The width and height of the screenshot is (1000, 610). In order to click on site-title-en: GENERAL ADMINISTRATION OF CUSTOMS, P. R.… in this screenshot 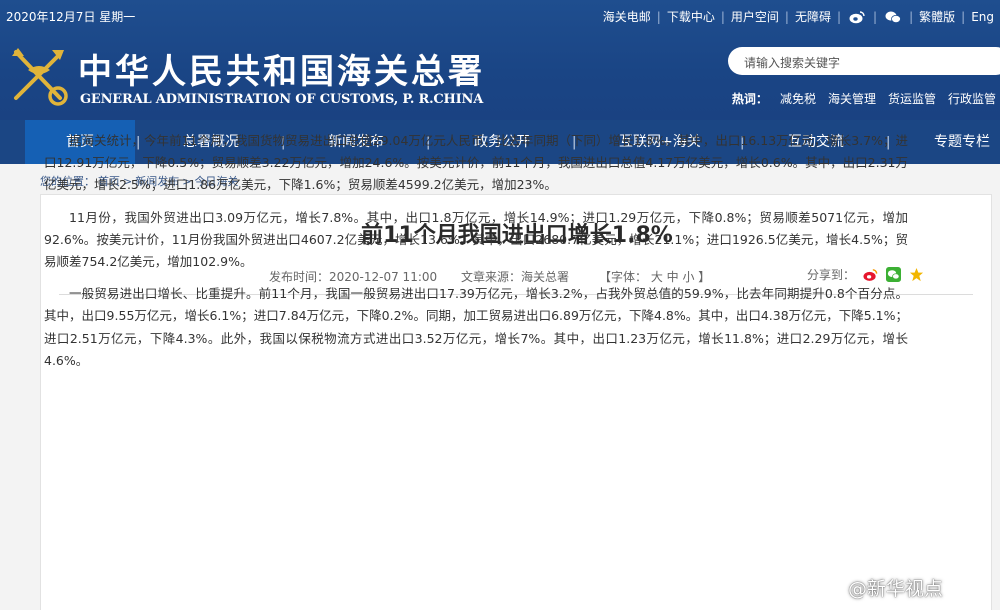, I will do `click(282, 99)`.